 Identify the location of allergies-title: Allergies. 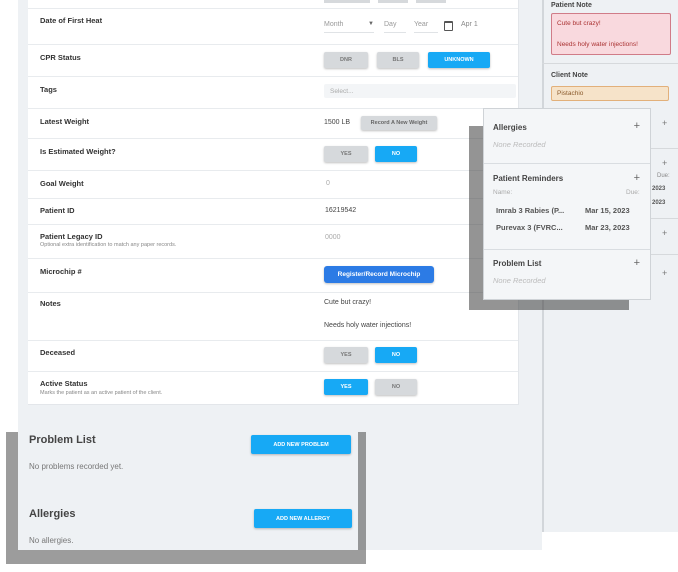
(52, 514).